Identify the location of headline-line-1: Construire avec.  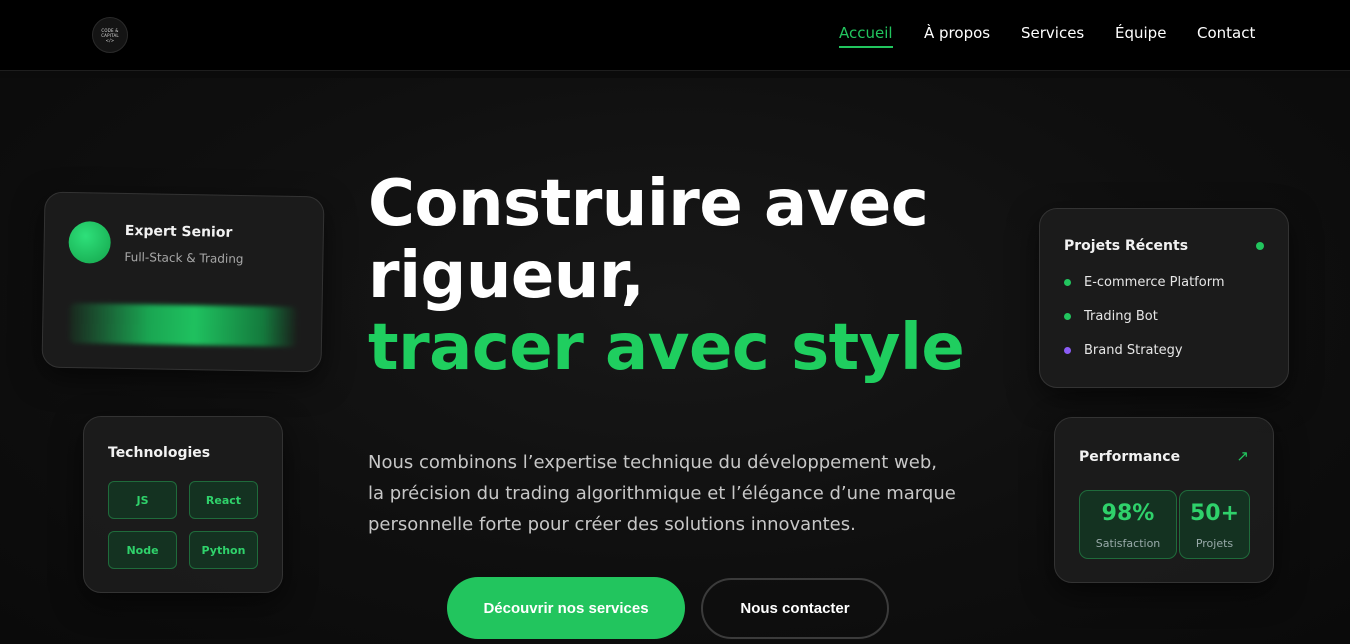
(648, 204).